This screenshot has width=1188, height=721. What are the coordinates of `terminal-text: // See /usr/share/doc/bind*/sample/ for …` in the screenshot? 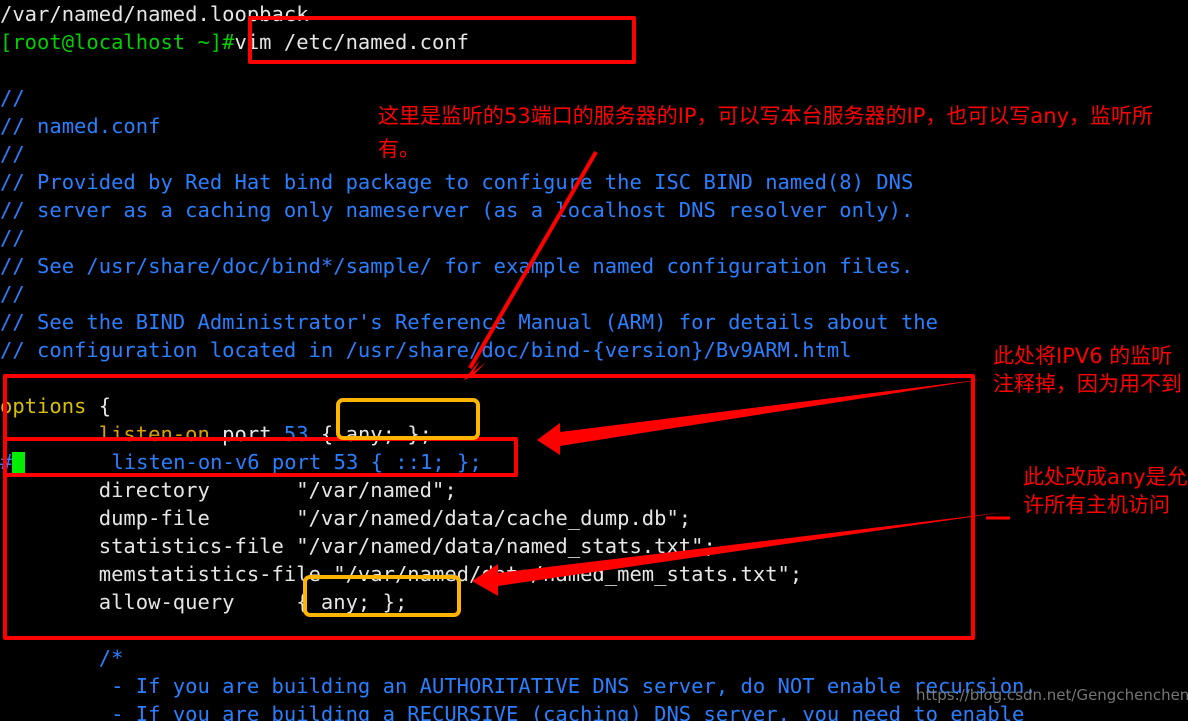 It's located at (457, 266).